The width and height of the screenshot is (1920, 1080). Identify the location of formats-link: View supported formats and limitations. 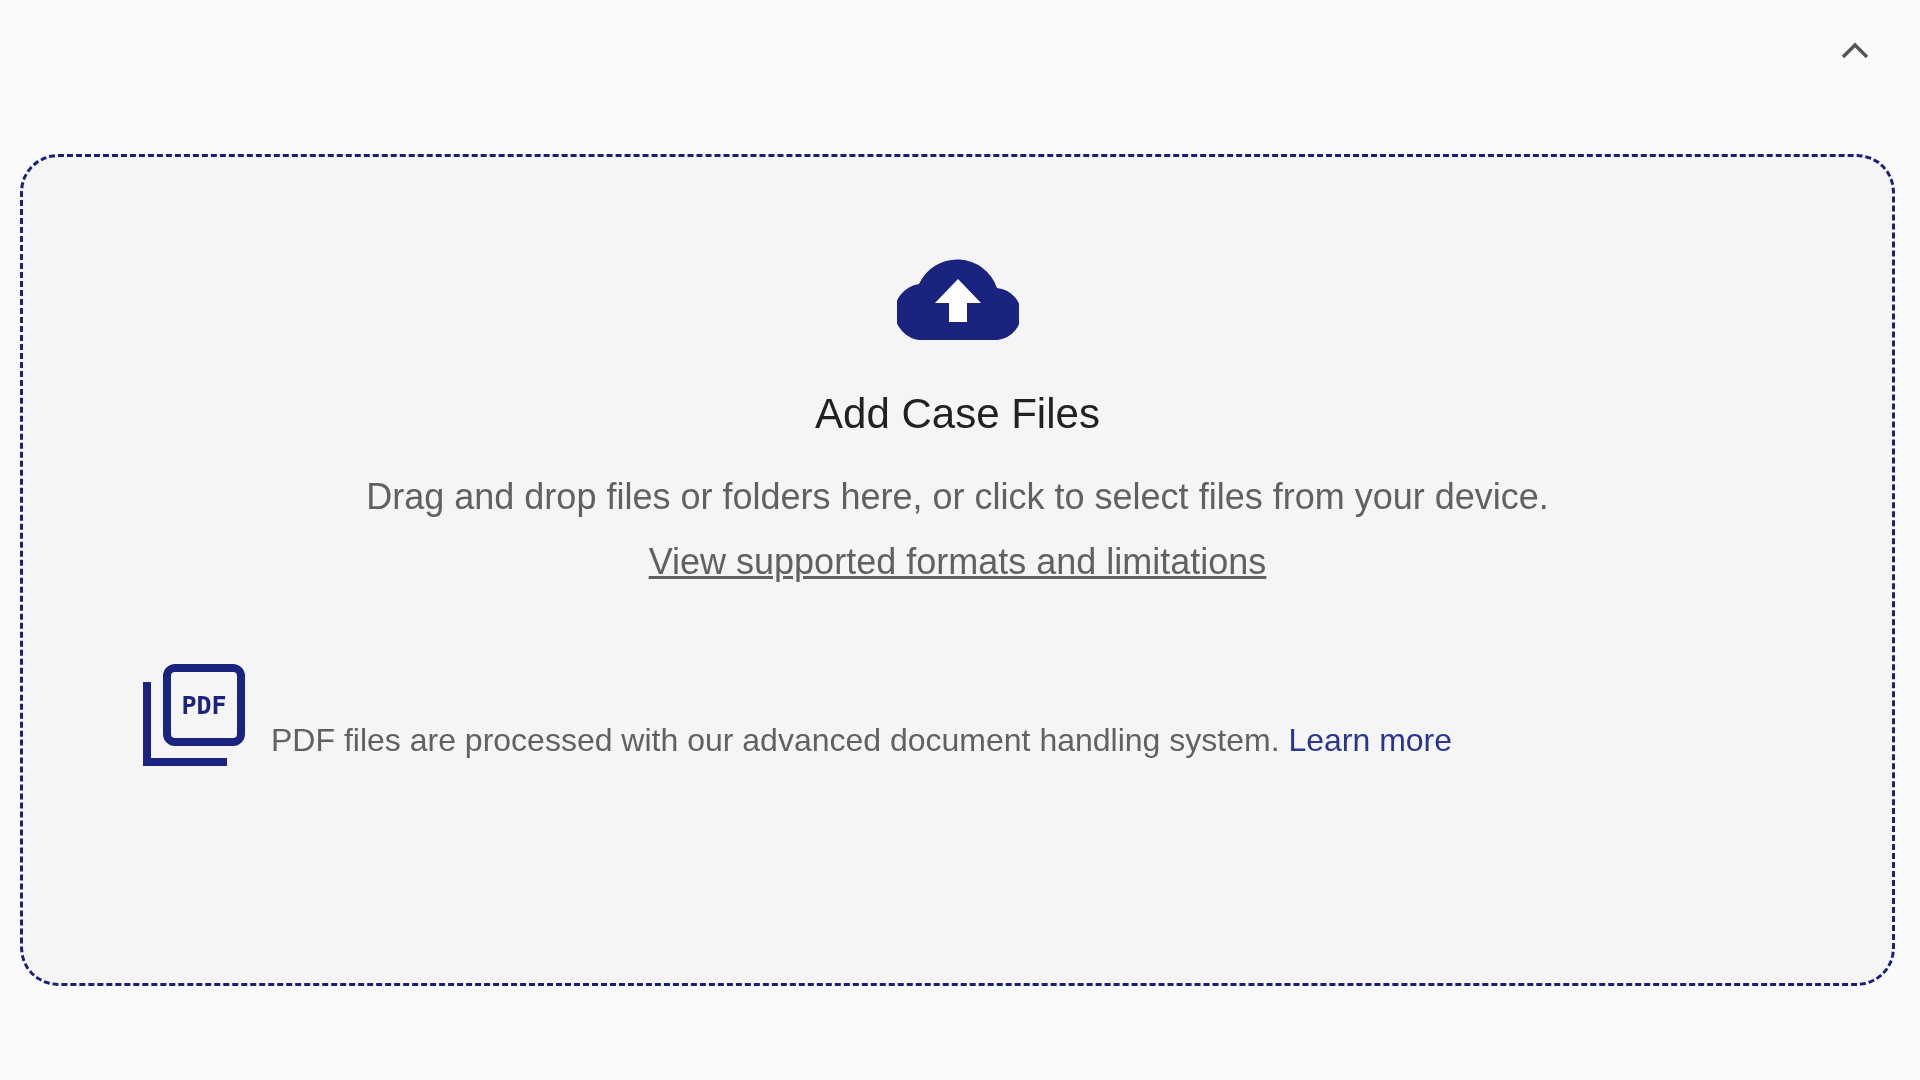
(957, 561).